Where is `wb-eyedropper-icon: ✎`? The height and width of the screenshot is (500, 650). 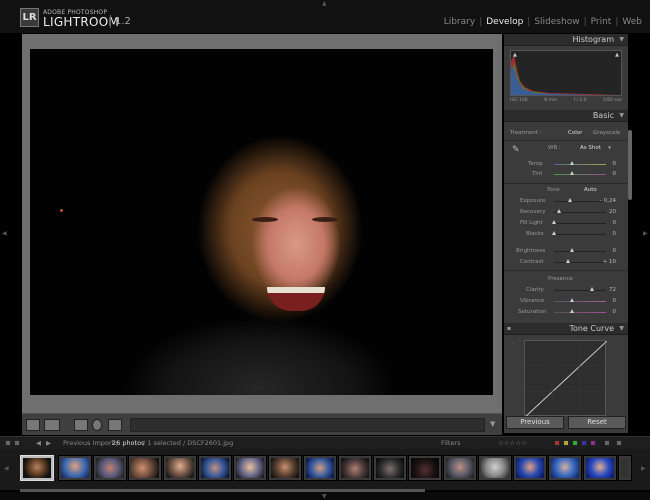
wb-eyedropper-icon: ✎ is located at coordinates (516, 150).